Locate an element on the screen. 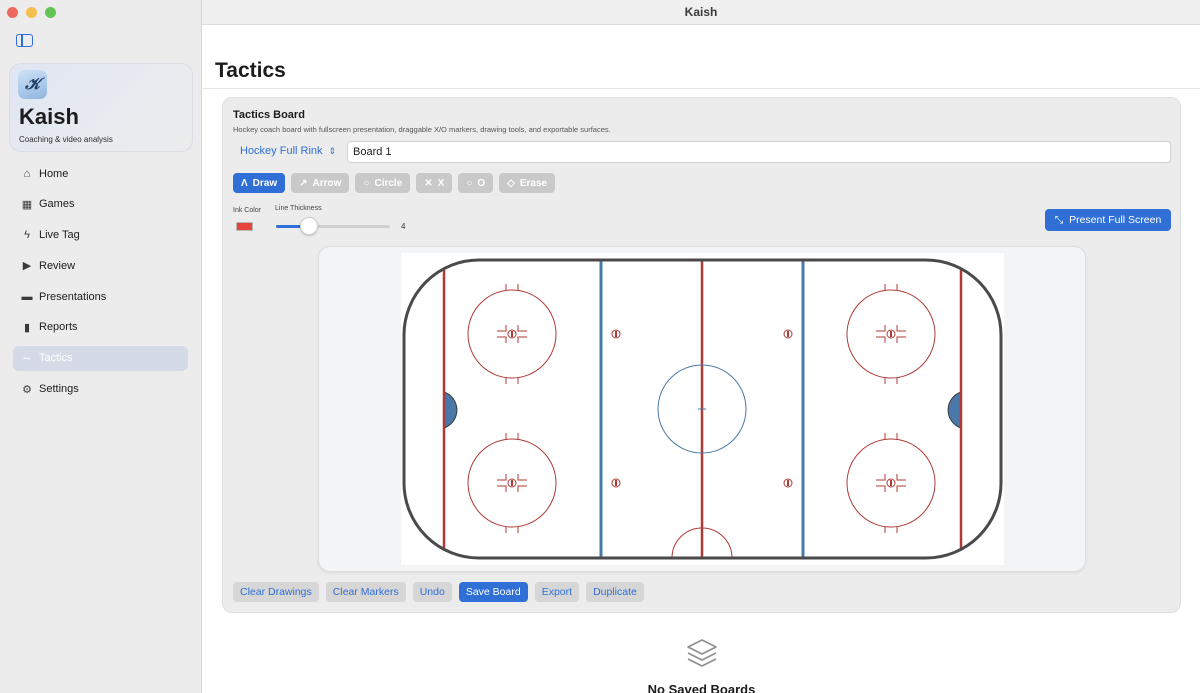 The width and height of the screenshot is (1200, 693). empty-state-title: No Saved Boards is located at coordinates (701, 687).